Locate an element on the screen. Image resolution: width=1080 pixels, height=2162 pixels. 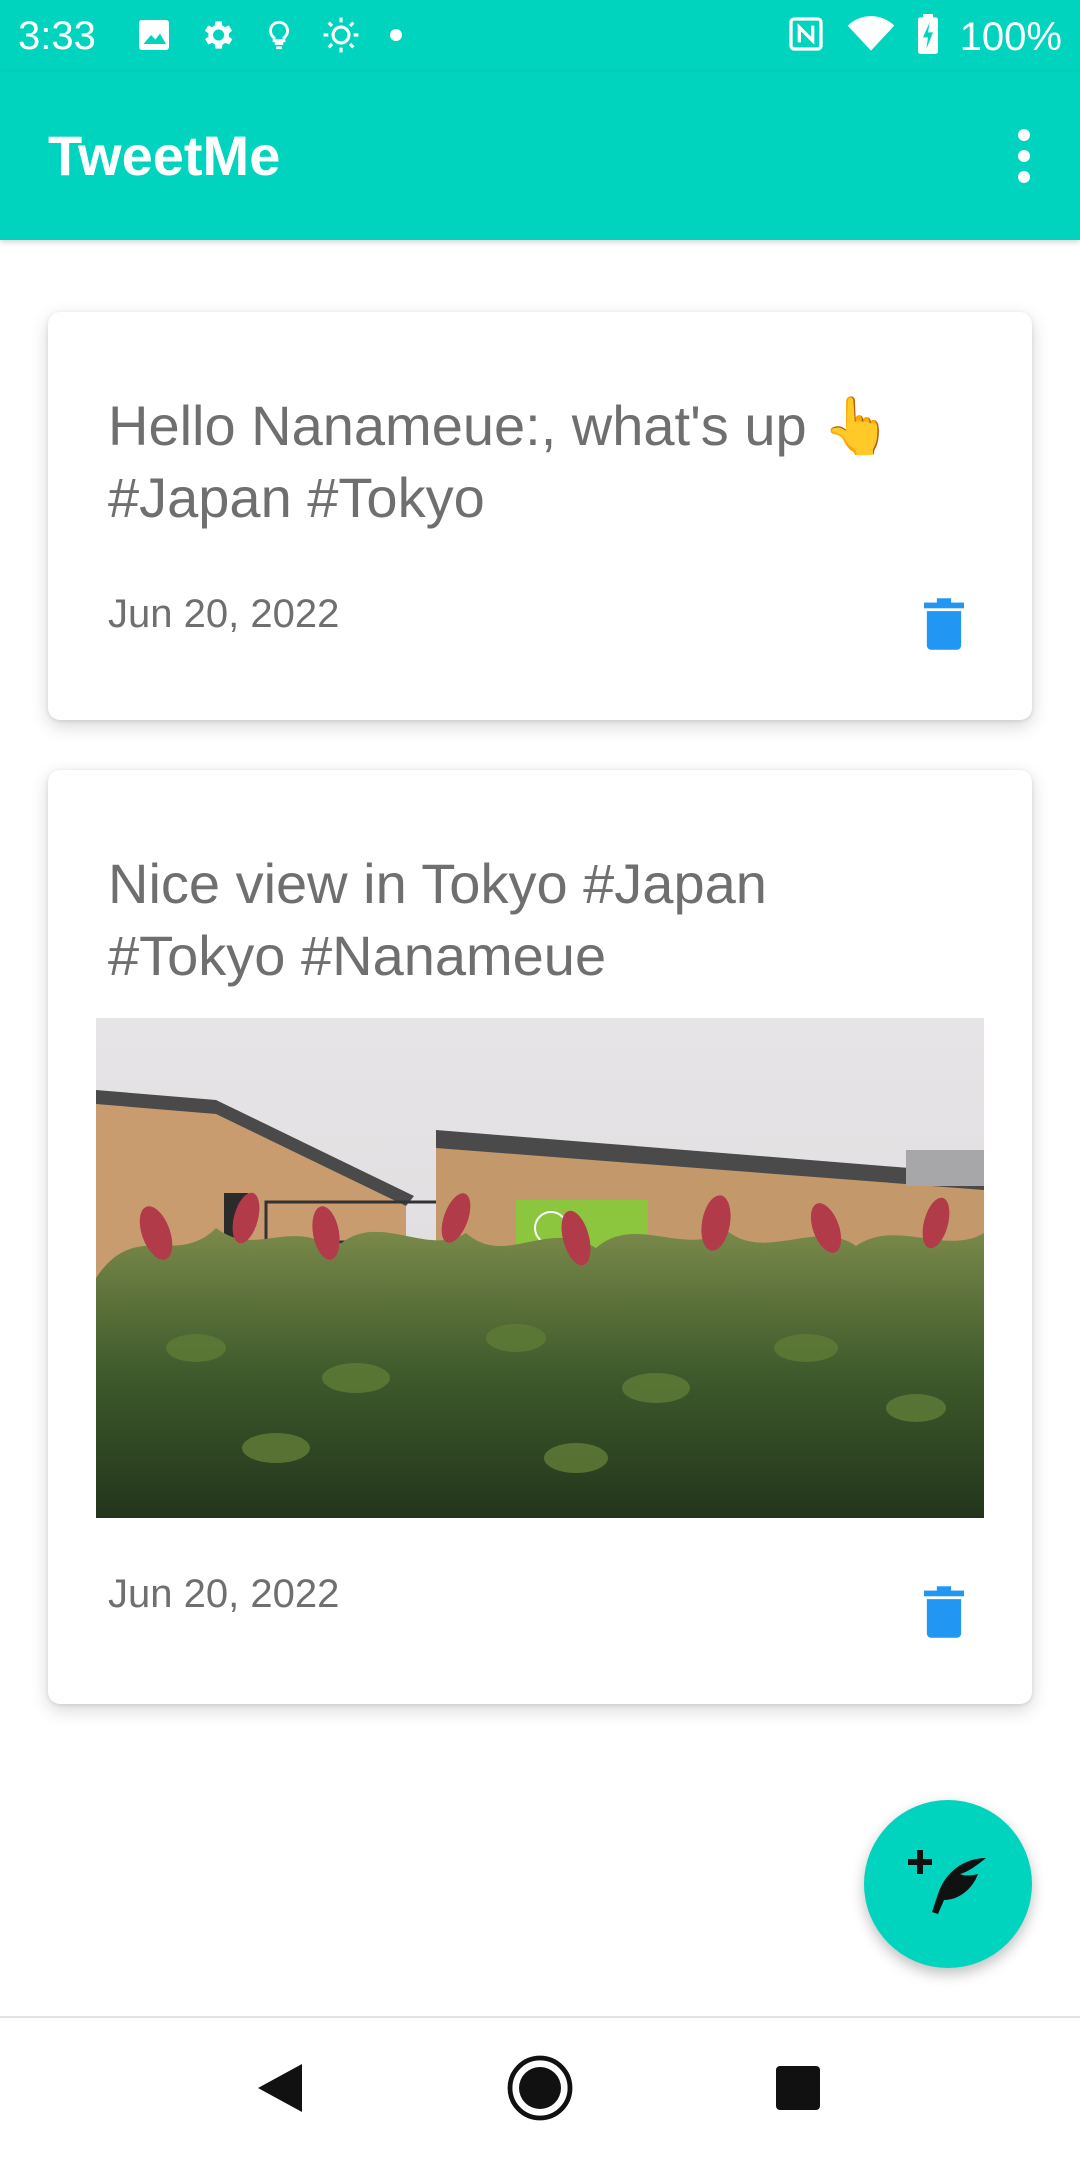
navigation-bar is located at coordinates (540, 2089).